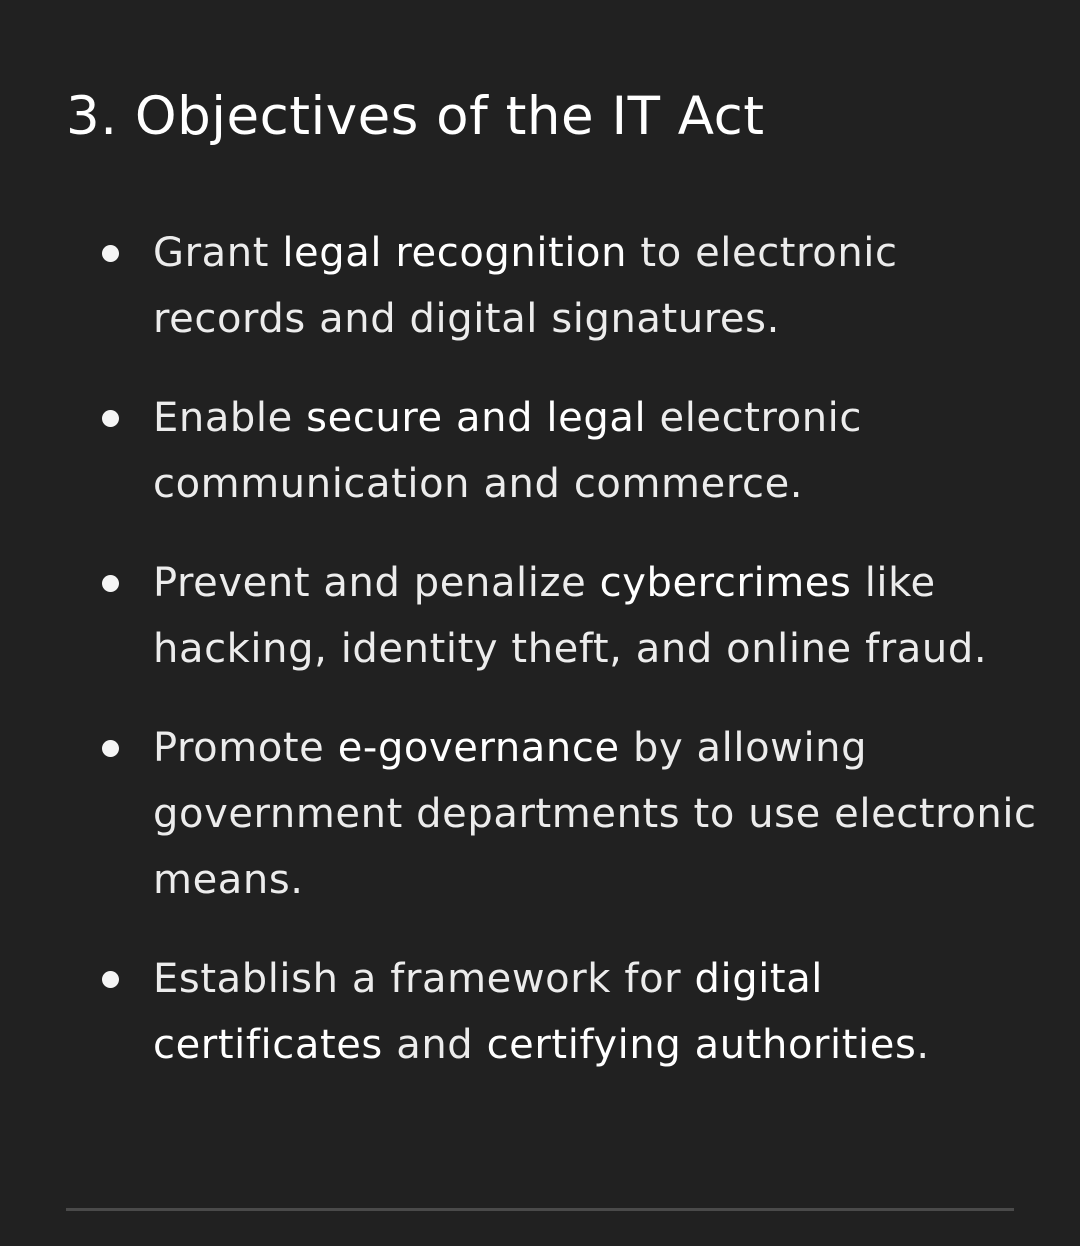  I want to click on emphasis-text: e-governance, so click(478, 748).